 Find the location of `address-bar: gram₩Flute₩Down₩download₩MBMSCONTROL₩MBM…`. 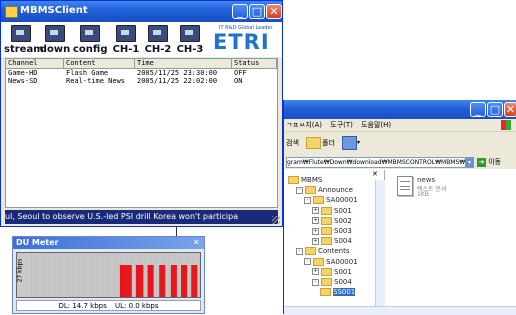

address-bar: gram₩Flute₩Down₩download₩MBMSCONTROL₩MBM… is located at coordinates (400, 162).